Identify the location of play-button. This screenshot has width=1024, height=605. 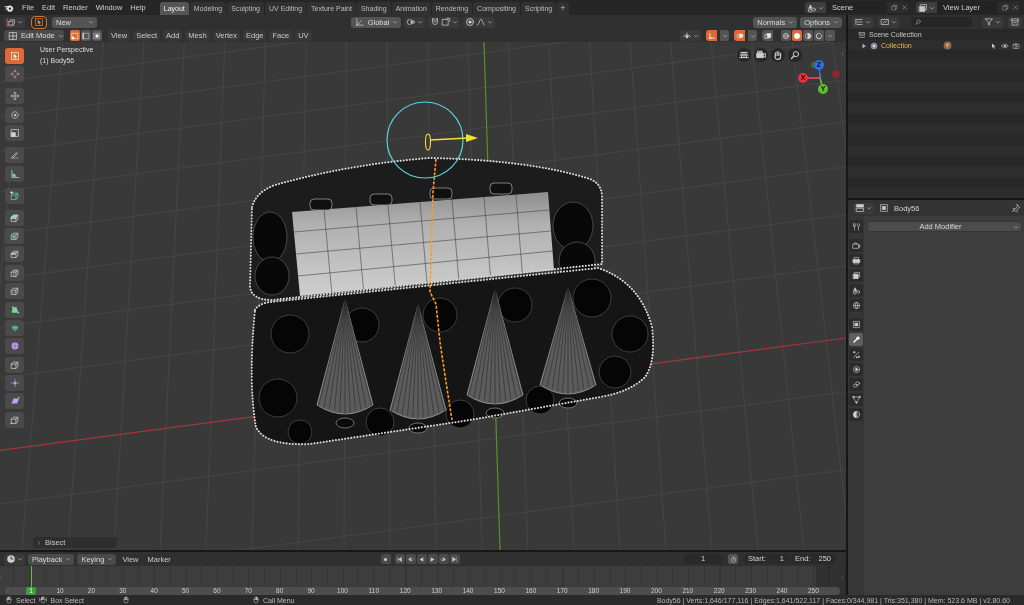
(432, 559).